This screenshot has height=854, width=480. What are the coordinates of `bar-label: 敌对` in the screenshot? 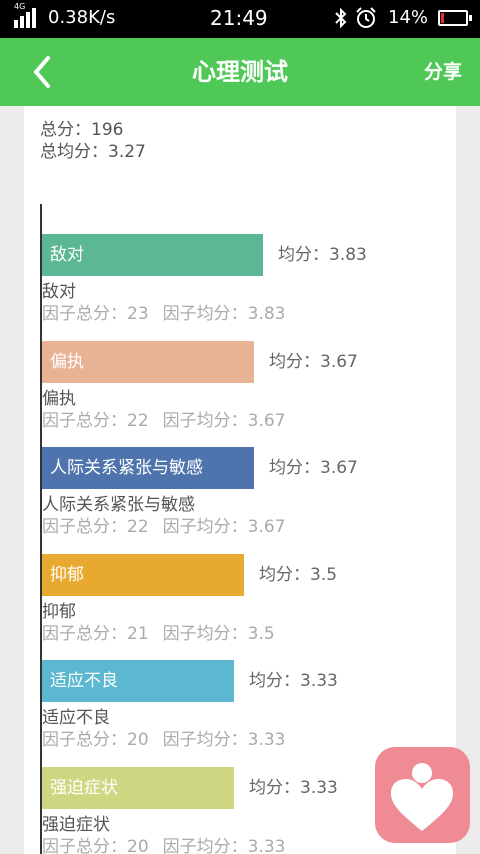 It's located at (67, 255).